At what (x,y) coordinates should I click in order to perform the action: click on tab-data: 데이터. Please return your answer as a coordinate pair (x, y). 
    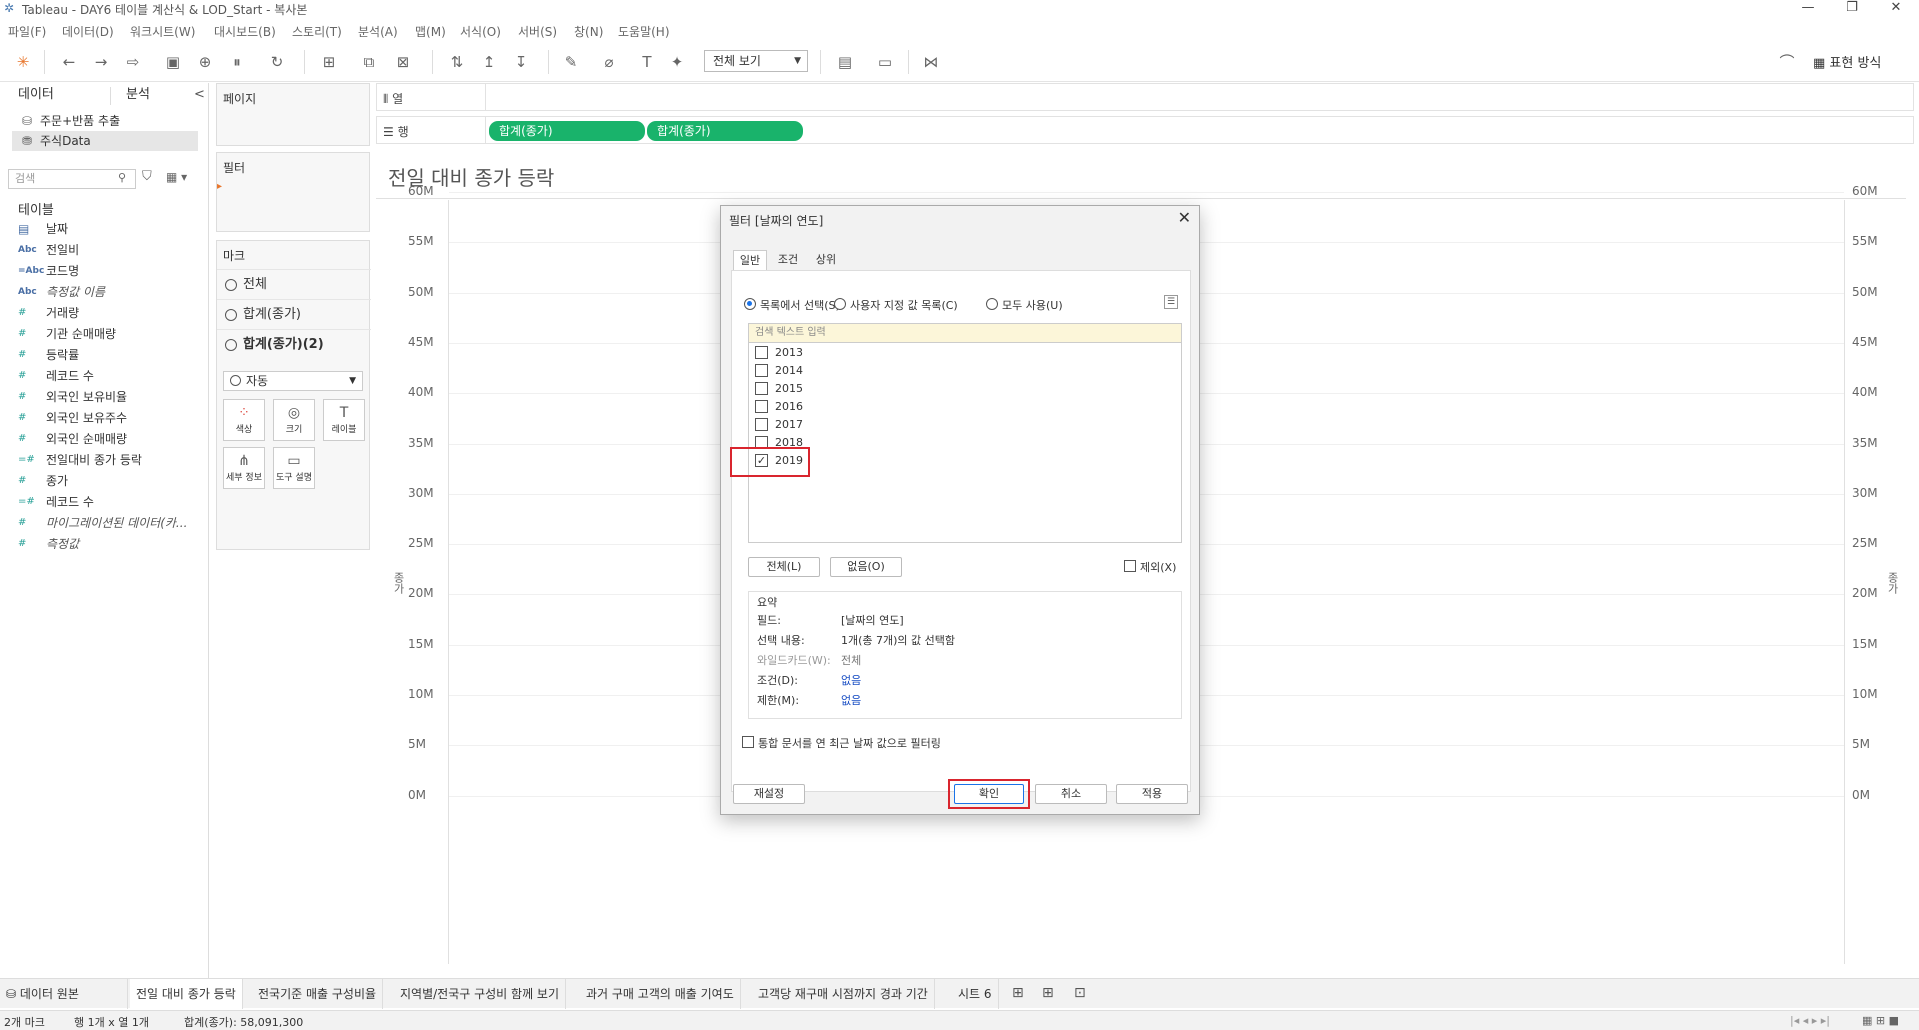
    Looking at the image, I should click on (36, 95).